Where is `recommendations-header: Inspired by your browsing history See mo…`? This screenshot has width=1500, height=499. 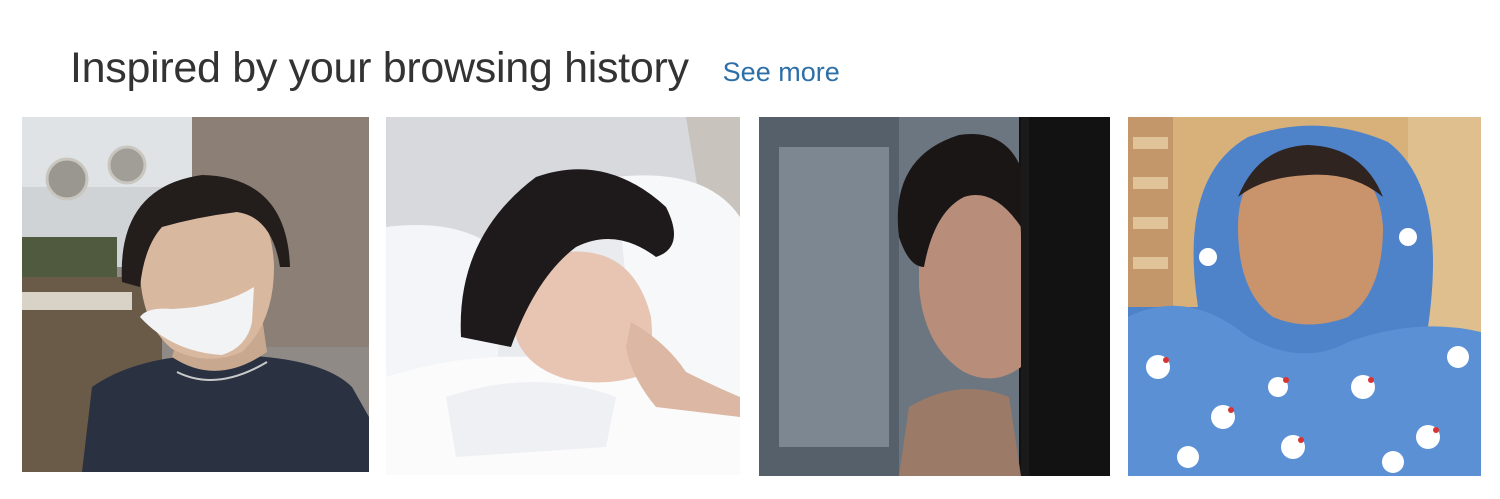 recommendations-header: Inspired by your browsing history See mo… is located at coordinates (455, 68).